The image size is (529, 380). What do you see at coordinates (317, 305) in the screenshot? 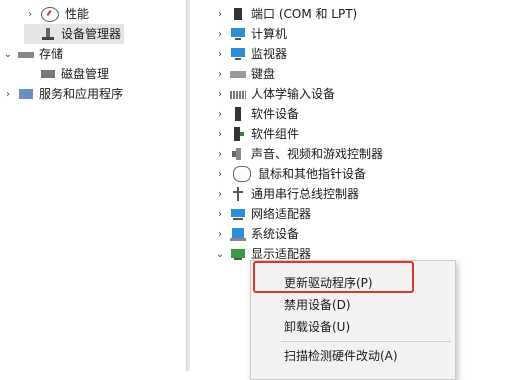
I see `menu-item-disable-device: 禁用设备(D)` at bounding box center [317, 305].